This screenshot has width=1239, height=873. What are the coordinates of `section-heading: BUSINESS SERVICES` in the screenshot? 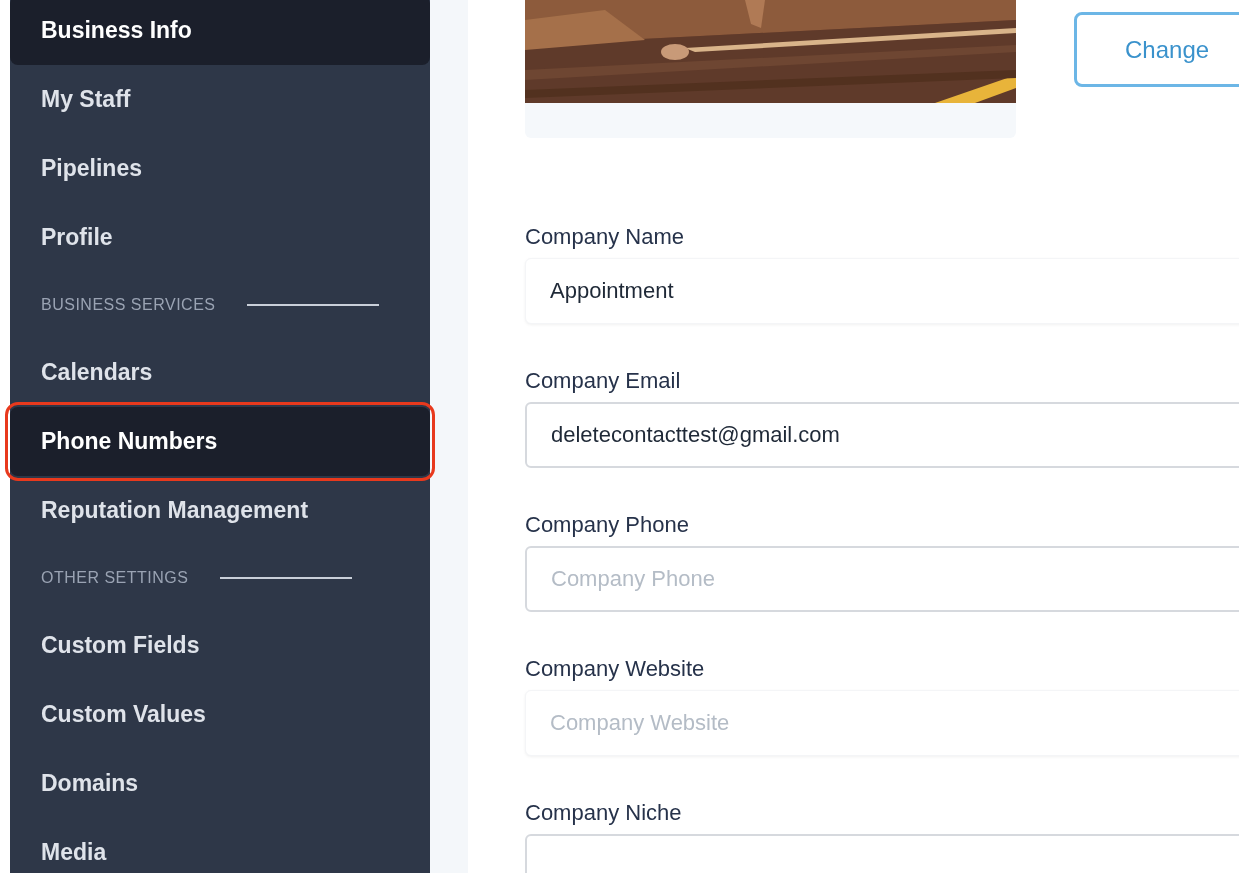 It's located at (128, 305).